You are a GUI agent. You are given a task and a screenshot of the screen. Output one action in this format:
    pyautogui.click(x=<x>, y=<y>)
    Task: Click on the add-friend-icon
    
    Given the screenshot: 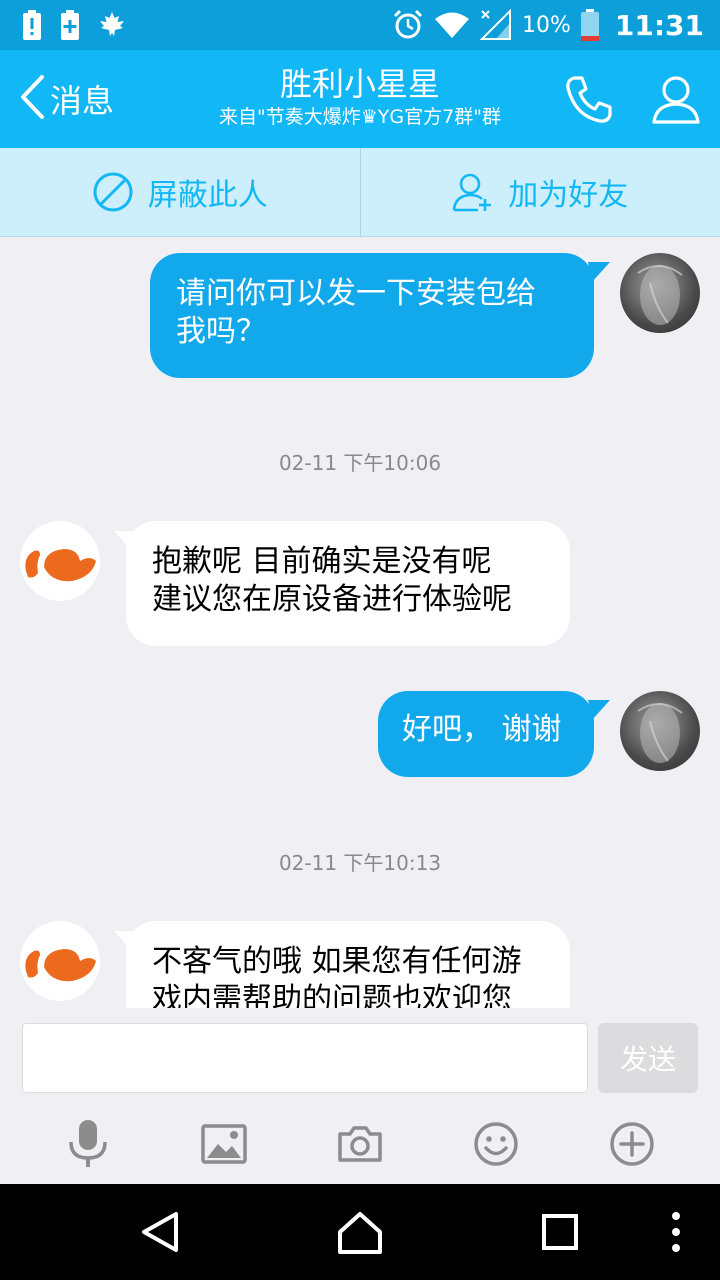 What is the action you would take?
    pyautogui.click(x=472, y=192)
    